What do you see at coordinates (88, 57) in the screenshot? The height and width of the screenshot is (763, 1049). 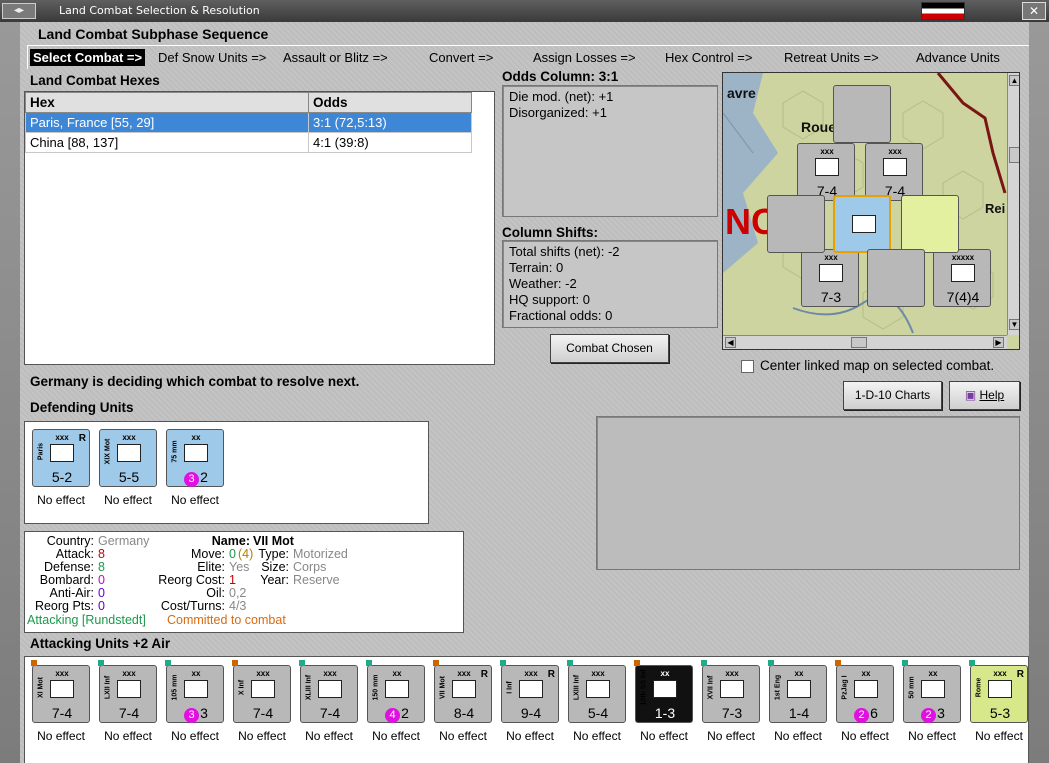 I see `step-select-combat: Select Combat =>` at bounding box center [88, 57].